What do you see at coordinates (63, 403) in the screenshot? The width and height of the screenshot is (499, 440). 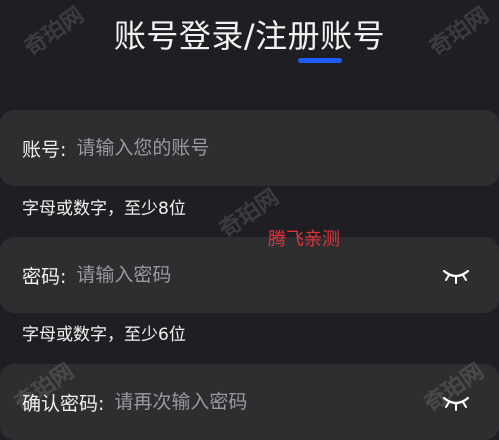 I see `confirm-password-label: 确认密码:` at bounding box center [63, 403].